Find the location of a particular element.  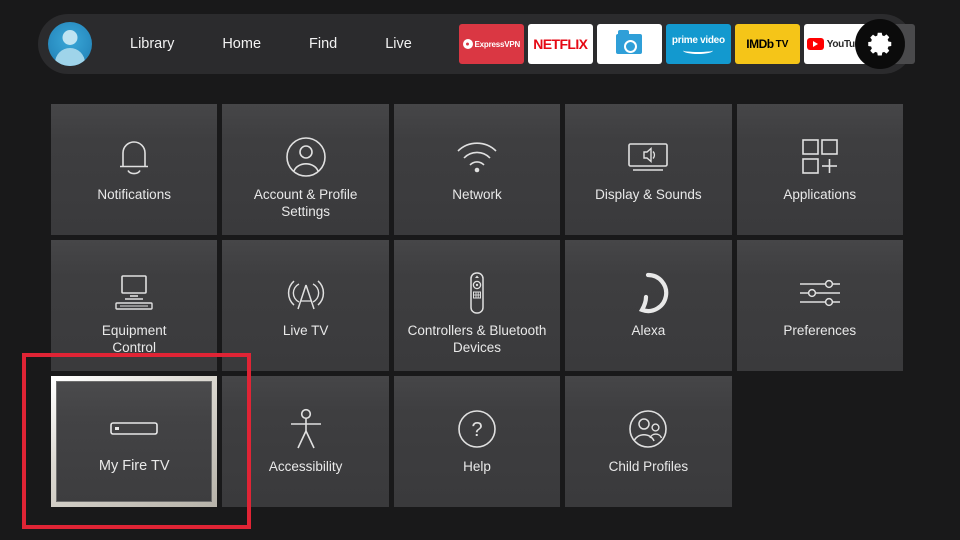

settings-tile-label: Notifications is located at coordinates (134, 194).